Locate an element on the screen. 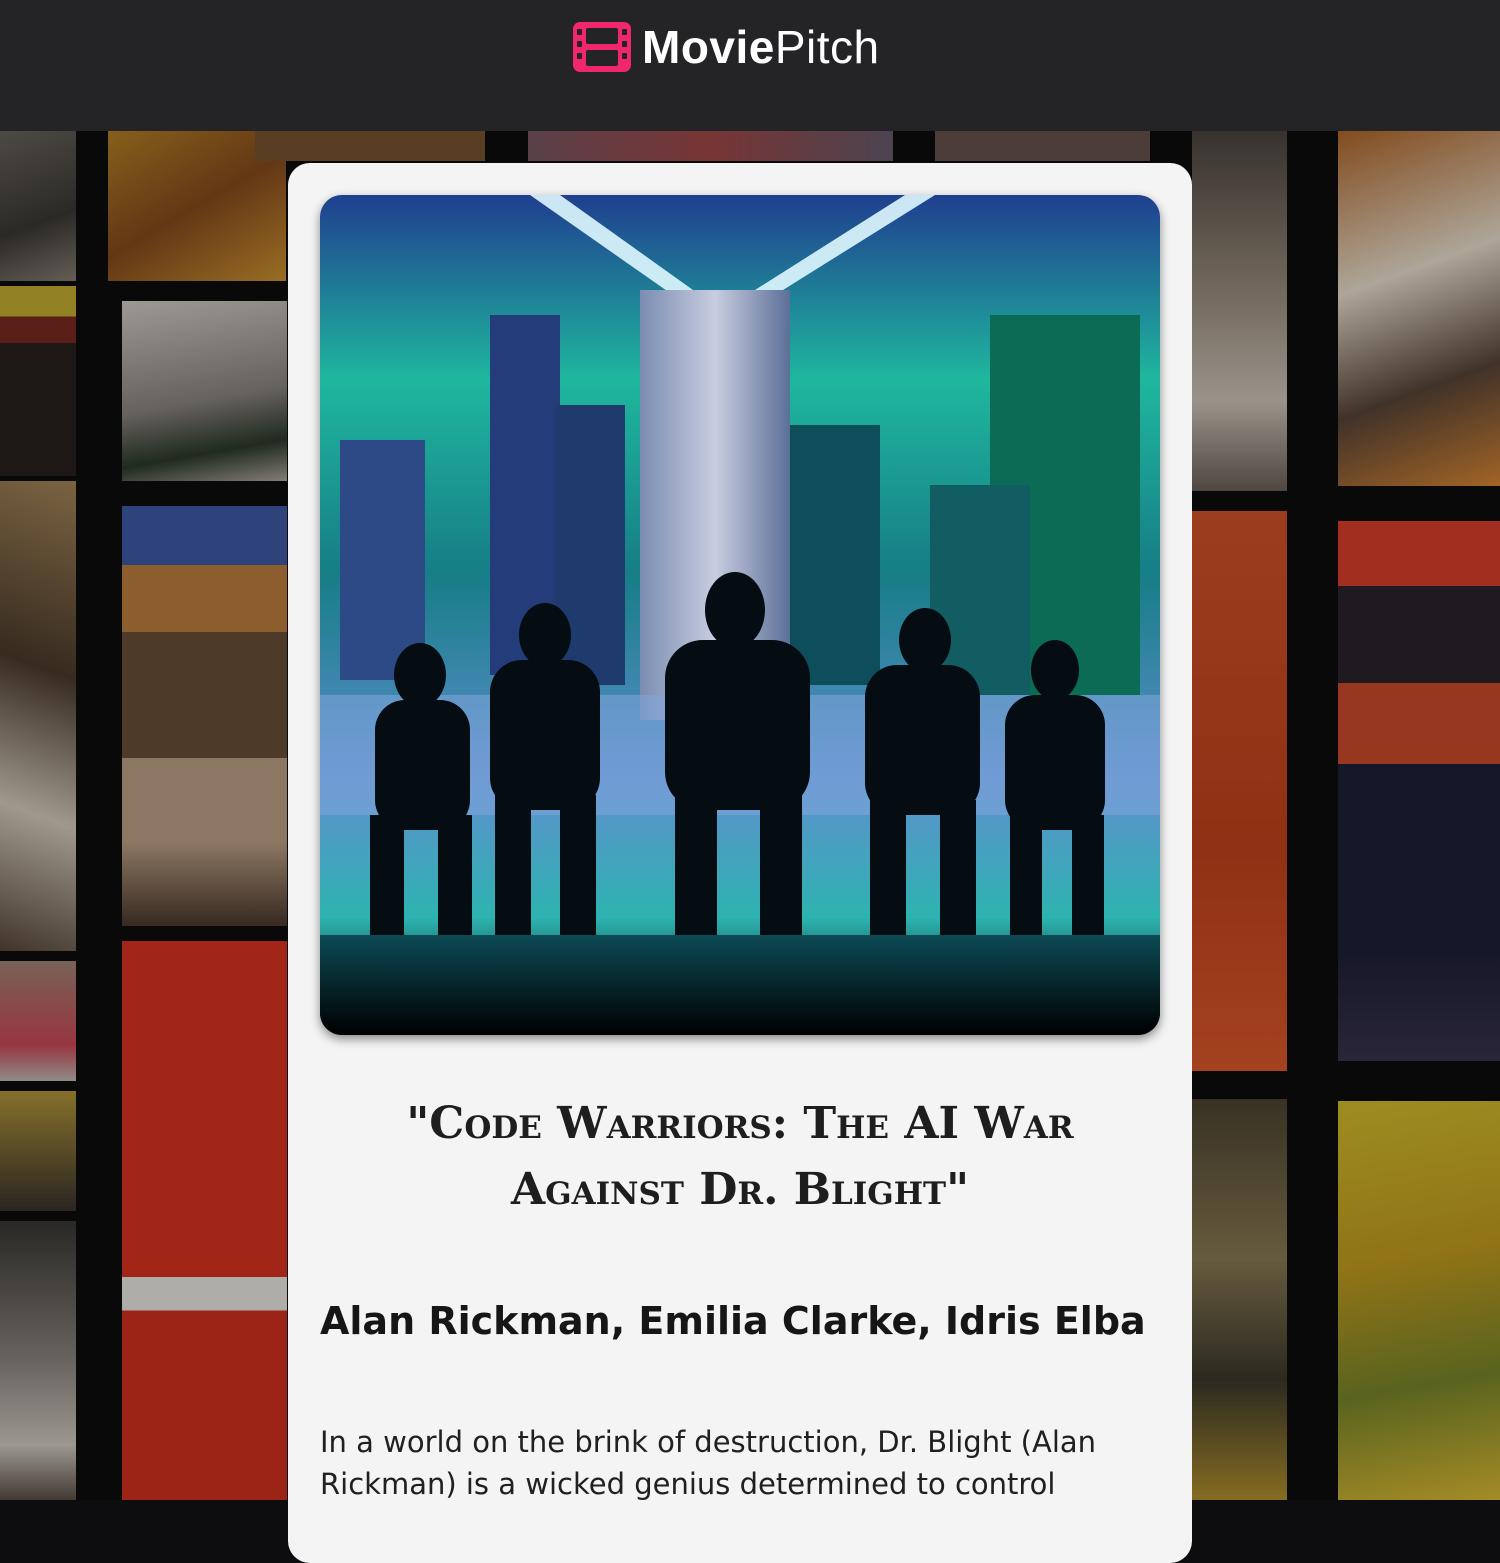 Image resolution: width=1500 pixels, height=1563 pixels. brand-logo: MoviePitch is located at coordinates (726, 47).